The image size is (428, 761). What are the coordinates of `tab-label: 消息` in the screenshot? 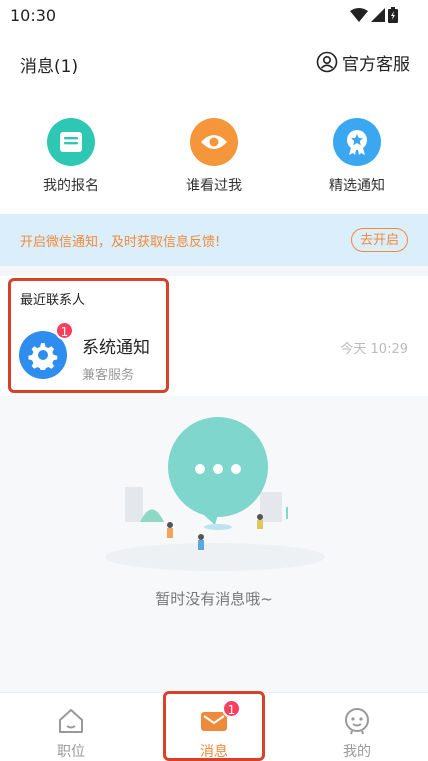 It's located at (214, 752).